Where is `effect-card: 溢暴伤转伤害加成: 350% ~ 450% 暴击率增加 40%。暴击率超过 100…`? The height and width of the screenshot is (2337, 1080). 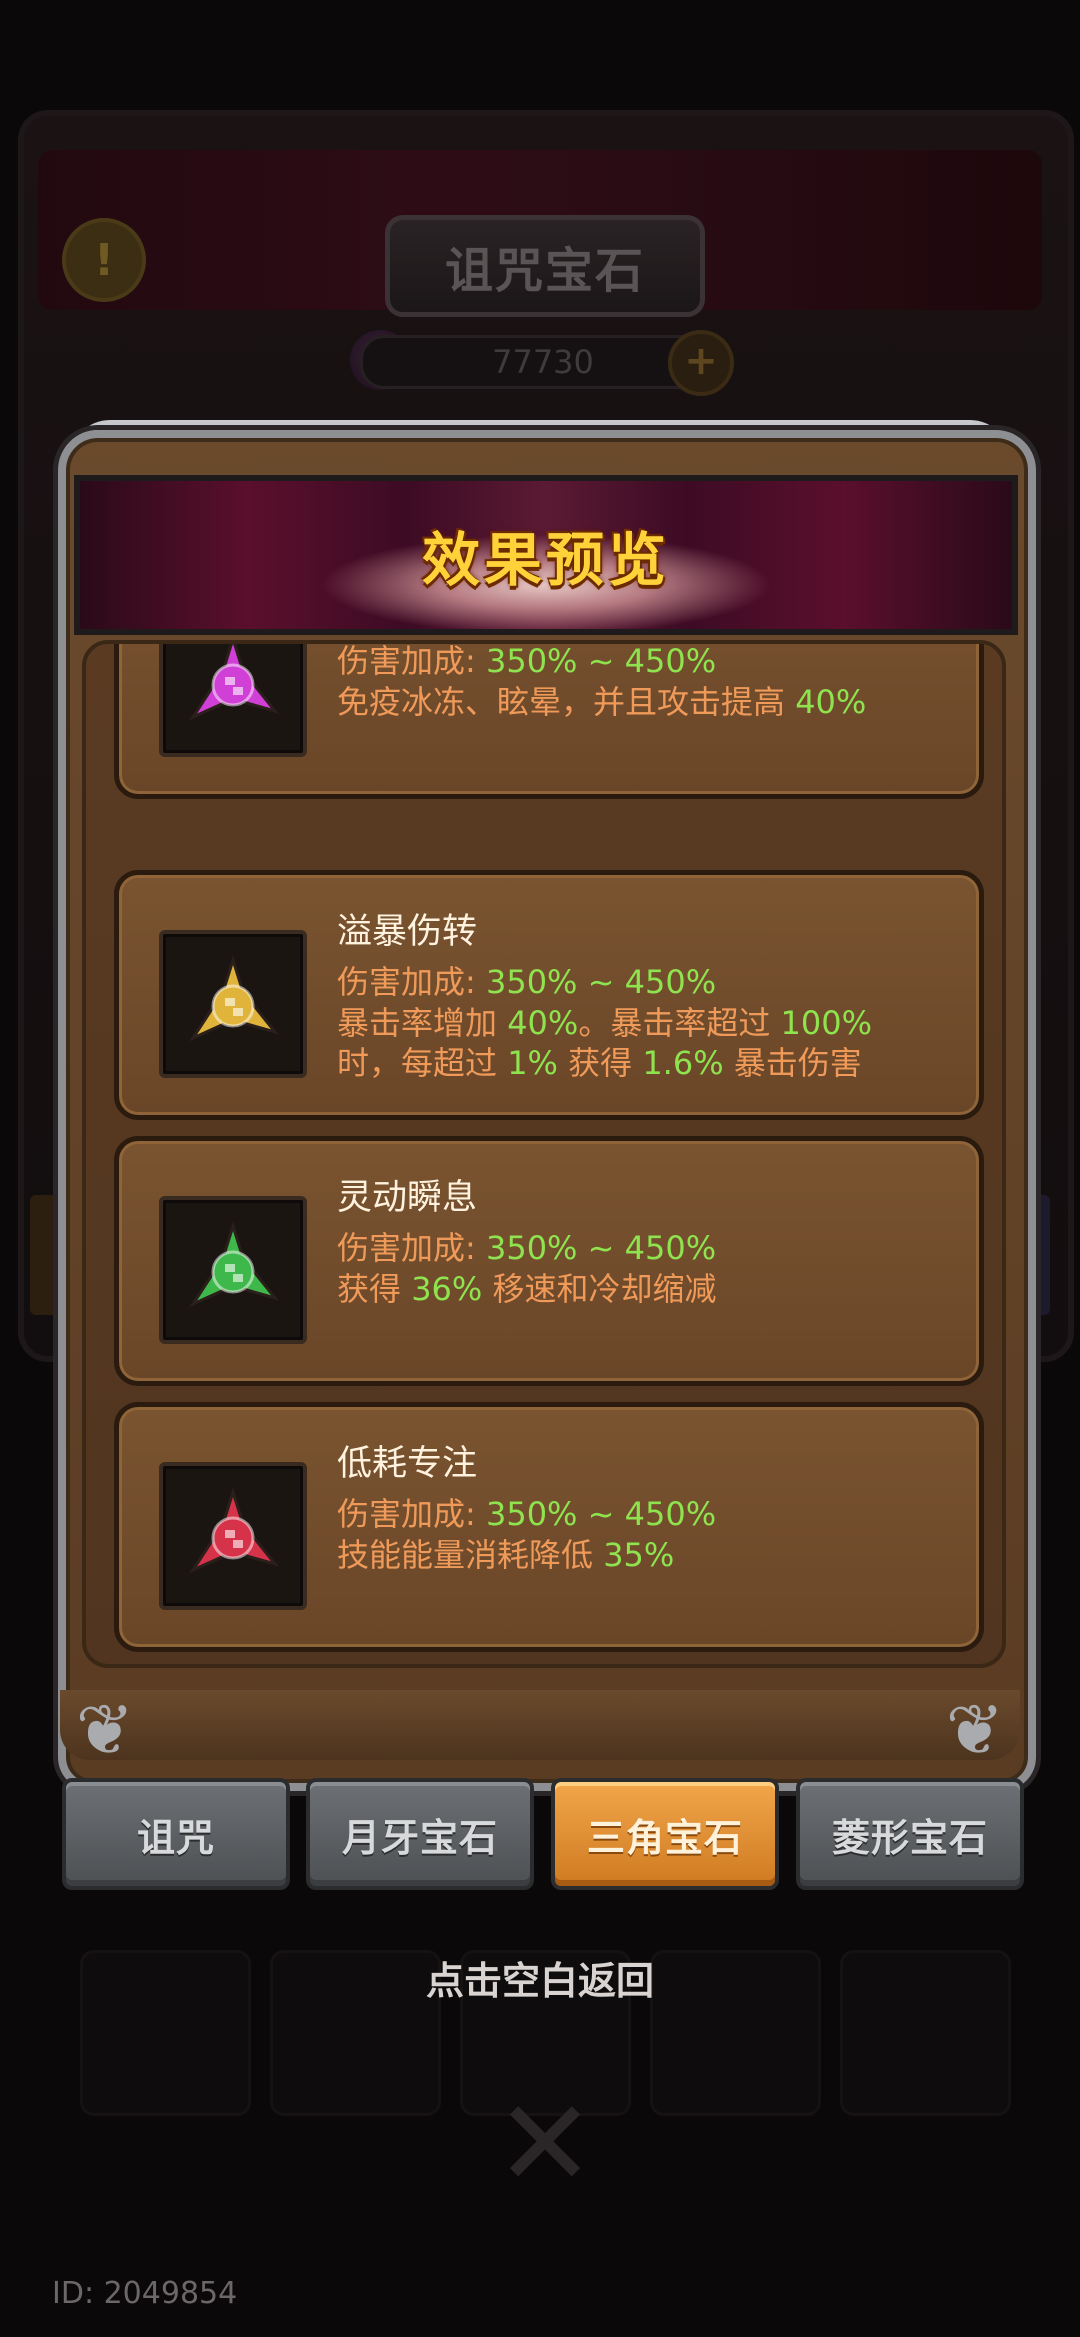 effect-card: 溢暴伤转伤害加成: 350% ~ 450% 暴击率增加 40%。暴击率超过 100… is located at coordinates (549, 995).